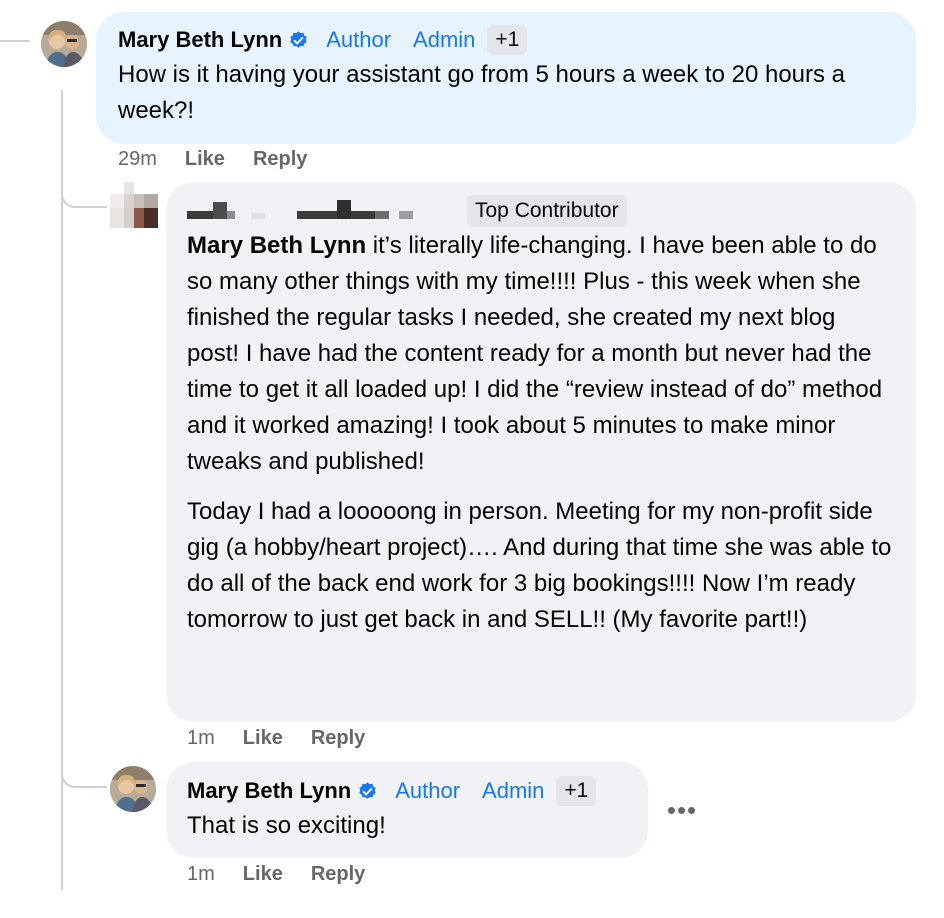 This screenshot has width=944, height=918. I want to click on comment-actions-1: 29m Like Reply, so click(212, 159).